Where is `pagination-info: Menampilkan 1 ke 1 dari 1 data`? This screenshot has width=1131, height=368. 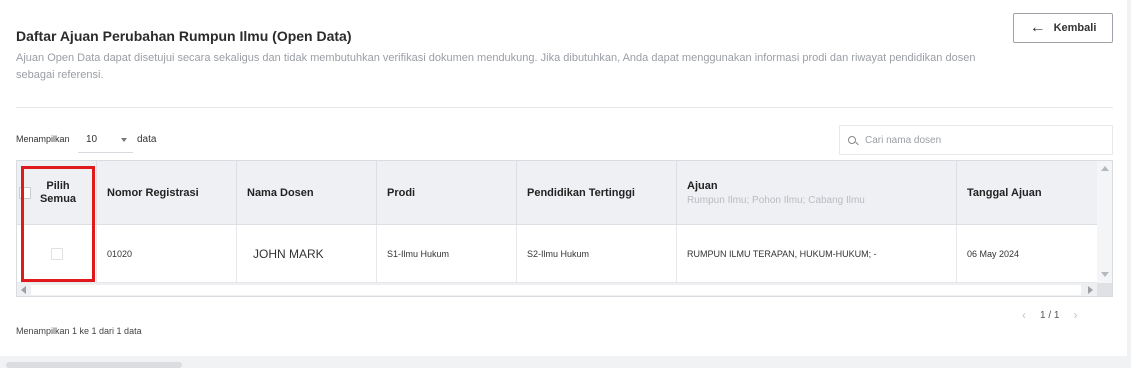
pagination-info: Menampilkan 1 ke 1 dari 1 data is located at coordinates (79, 331).